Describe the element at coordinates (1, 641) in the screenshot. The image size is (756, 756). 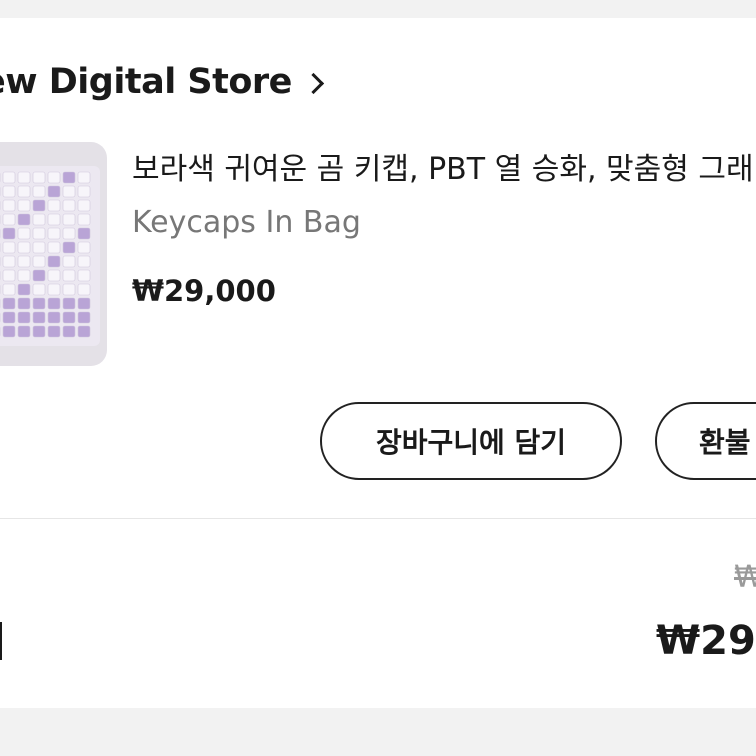
I see `summary-label-fragment` at that location.